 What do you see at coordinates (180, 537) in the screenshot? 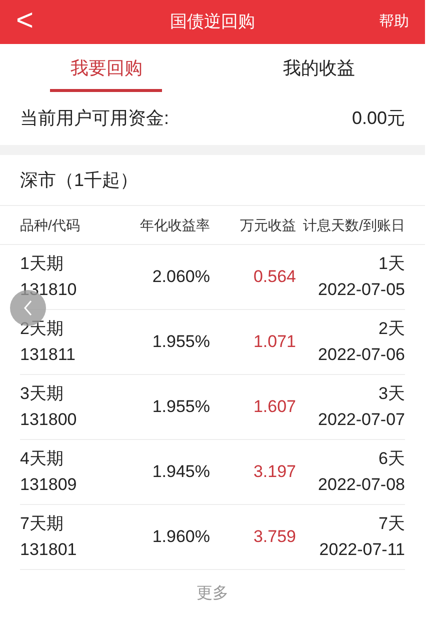
I see `annual-rate: 1.960%` at bounding box center [180, 537].